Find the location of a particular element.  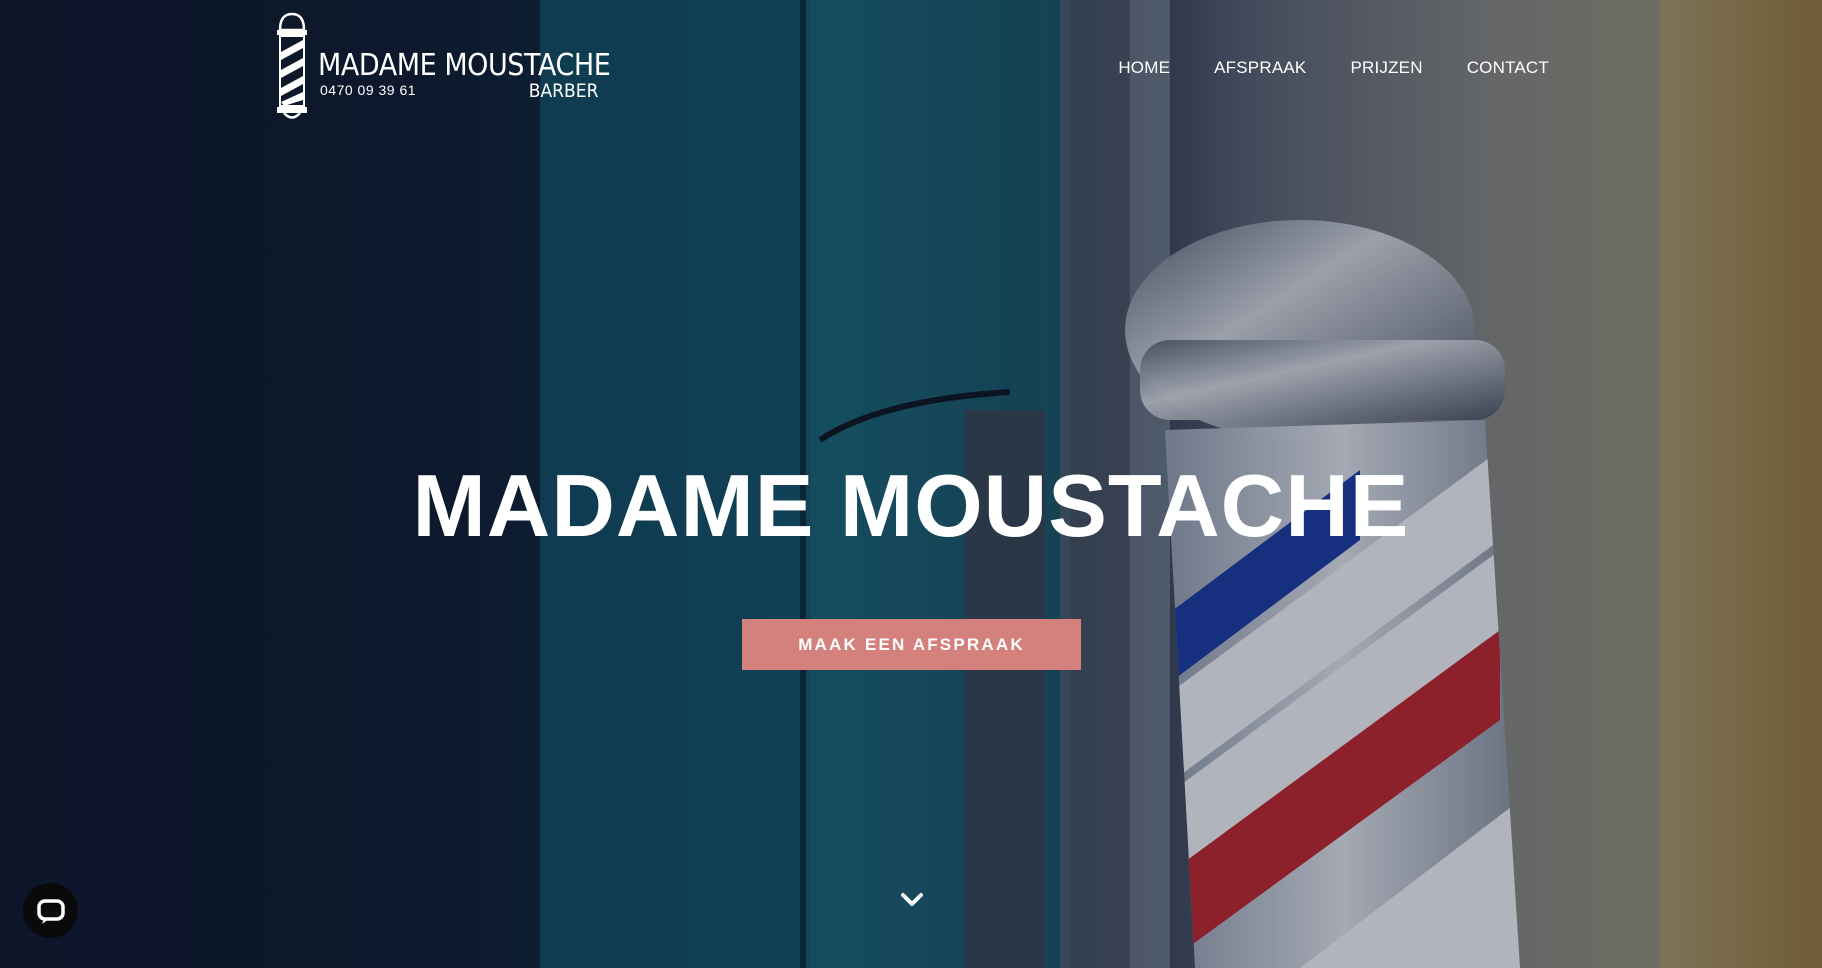

logo-phone: 0470 09 39 61 is located at coordinates (368, 90).